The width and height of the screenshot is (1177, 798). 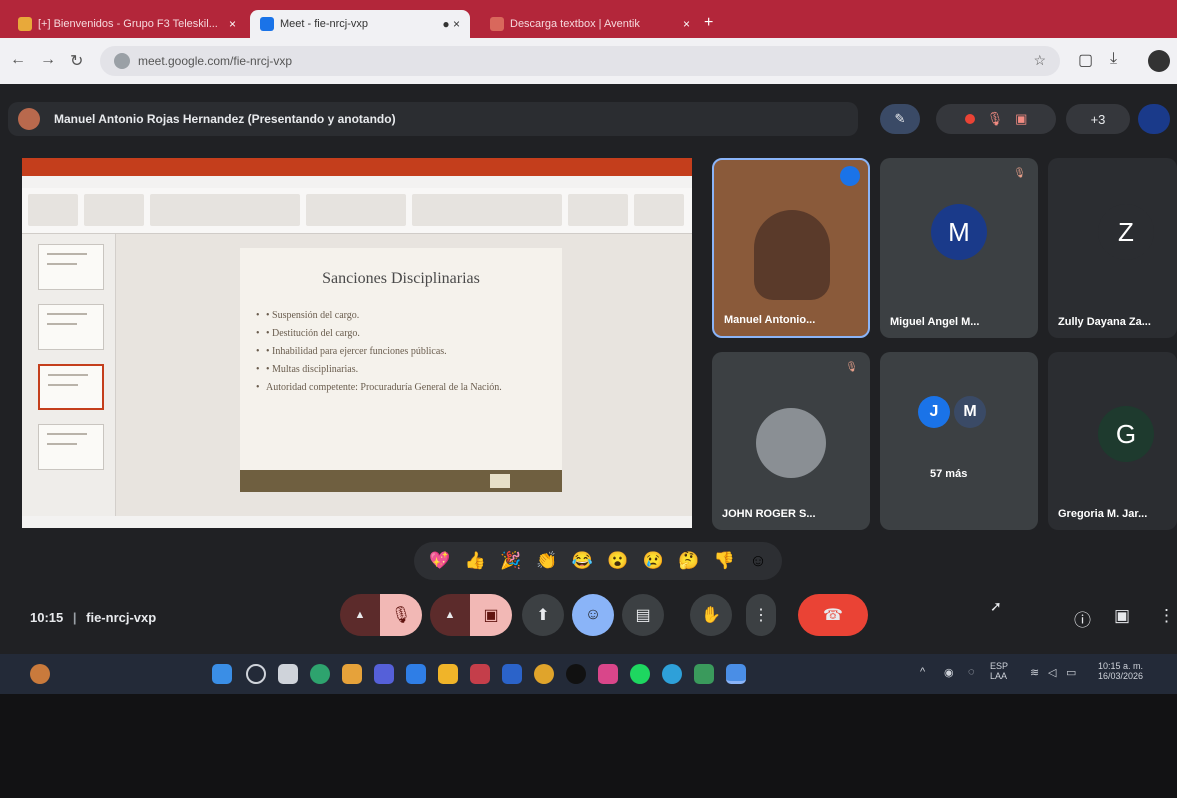 I want to click on leave-call-button: ☎, so click(x=833, y=615).